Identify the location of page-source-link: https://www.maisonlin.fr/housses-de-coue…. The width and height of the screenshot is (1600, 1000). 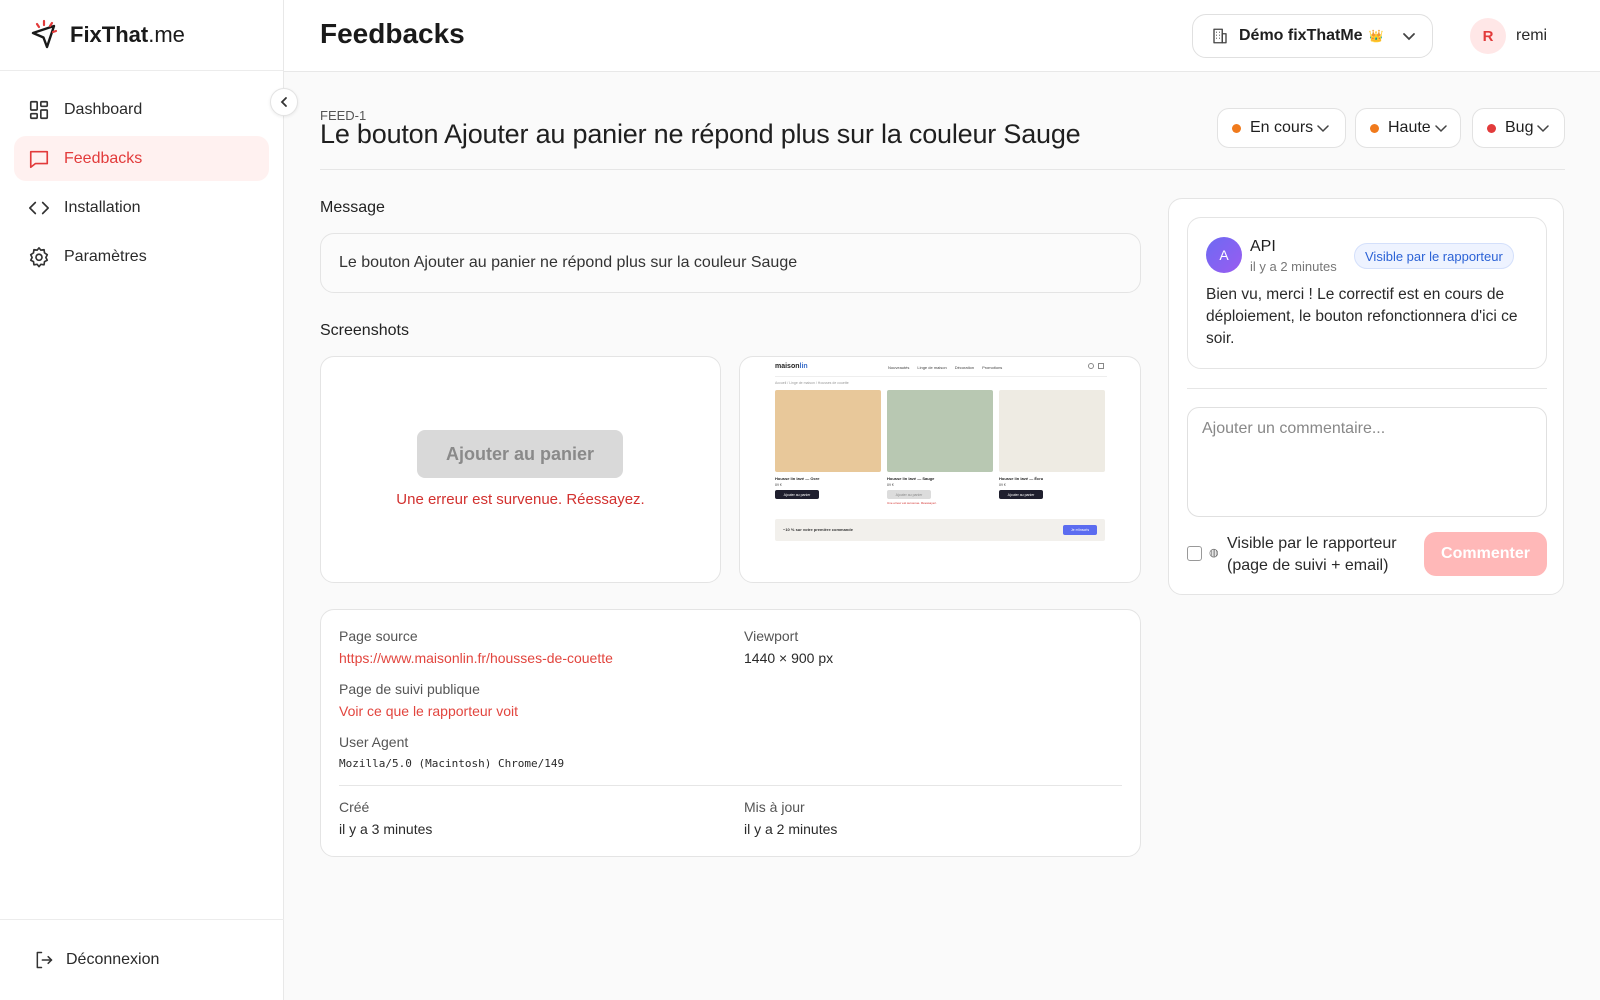
(476, 658).